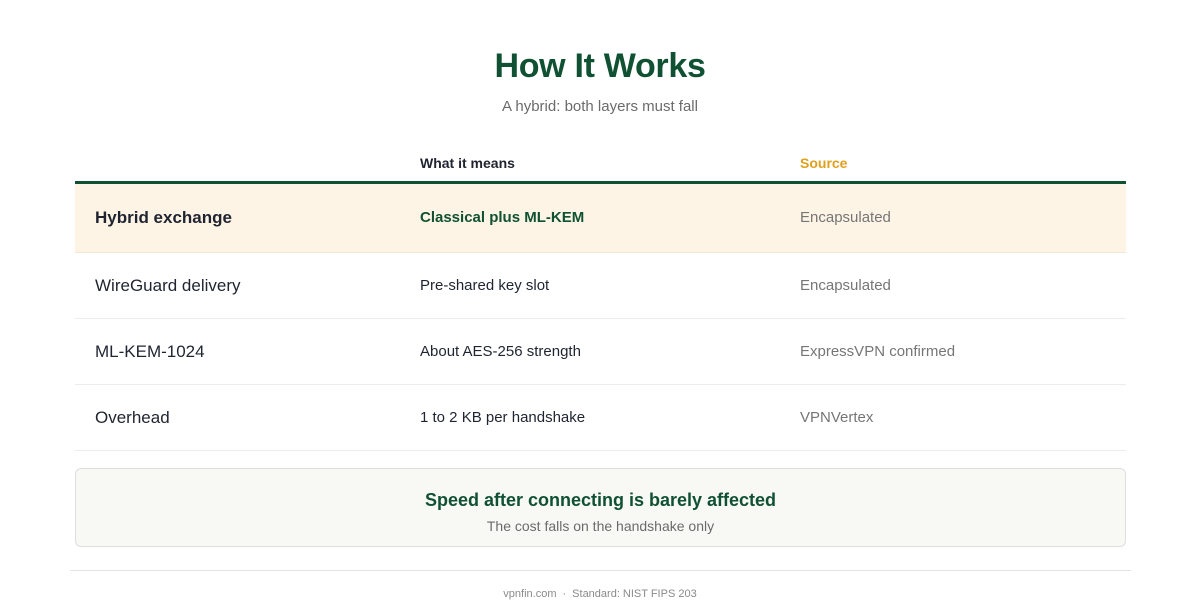 The width and height of the screenshot is (1200, 614). Describe the element at coordinates (600, 526) in the screenshot. I see `callout-subtitle: The cost falls on the handshake only` at that location.